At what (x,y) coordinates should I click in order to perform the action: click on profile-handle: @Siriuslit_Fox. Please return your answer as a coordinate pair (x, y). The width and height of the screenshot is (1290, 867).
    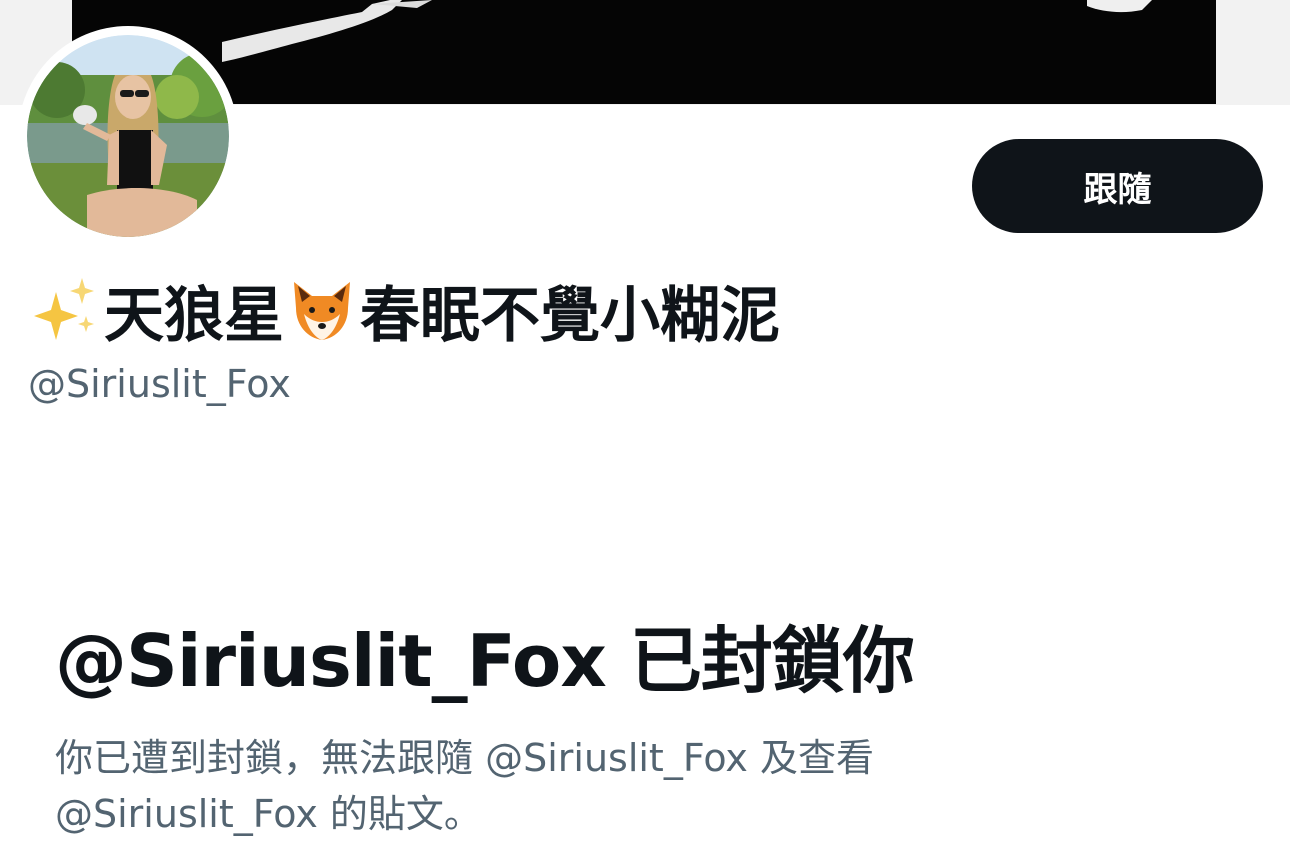
    Looking at the image, I should click on (159, 384).